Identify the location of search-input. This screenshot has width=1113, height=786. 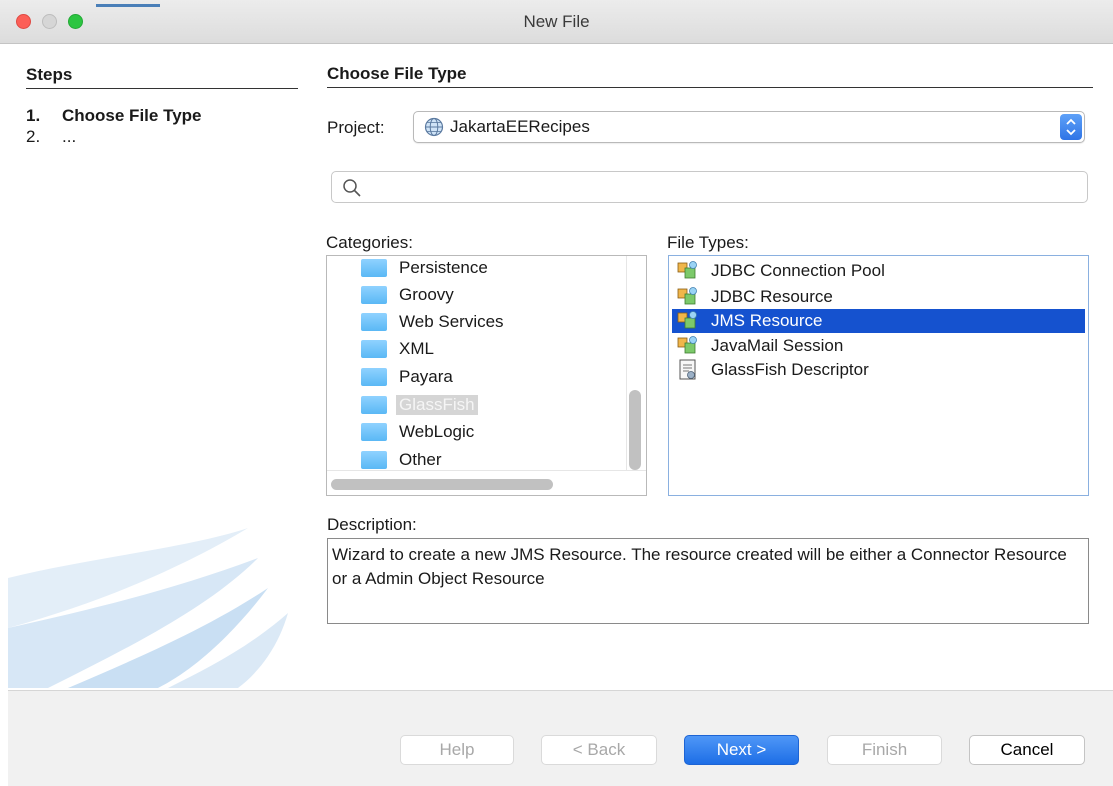
(709, 187).